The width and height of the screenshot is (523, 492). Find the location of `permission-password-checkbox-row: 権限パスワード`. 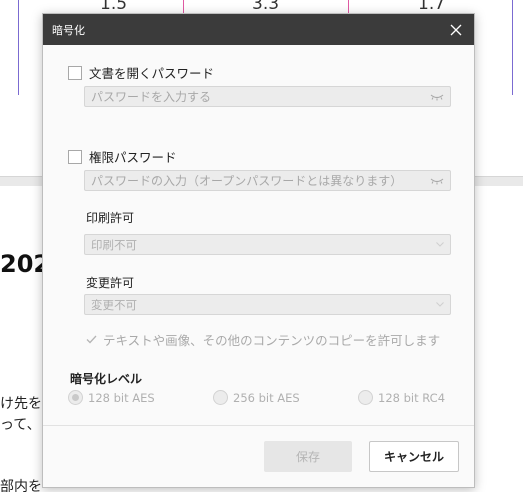

permission-password-checkbox-row: 権限パスワード is located at coordinates (122, 156).